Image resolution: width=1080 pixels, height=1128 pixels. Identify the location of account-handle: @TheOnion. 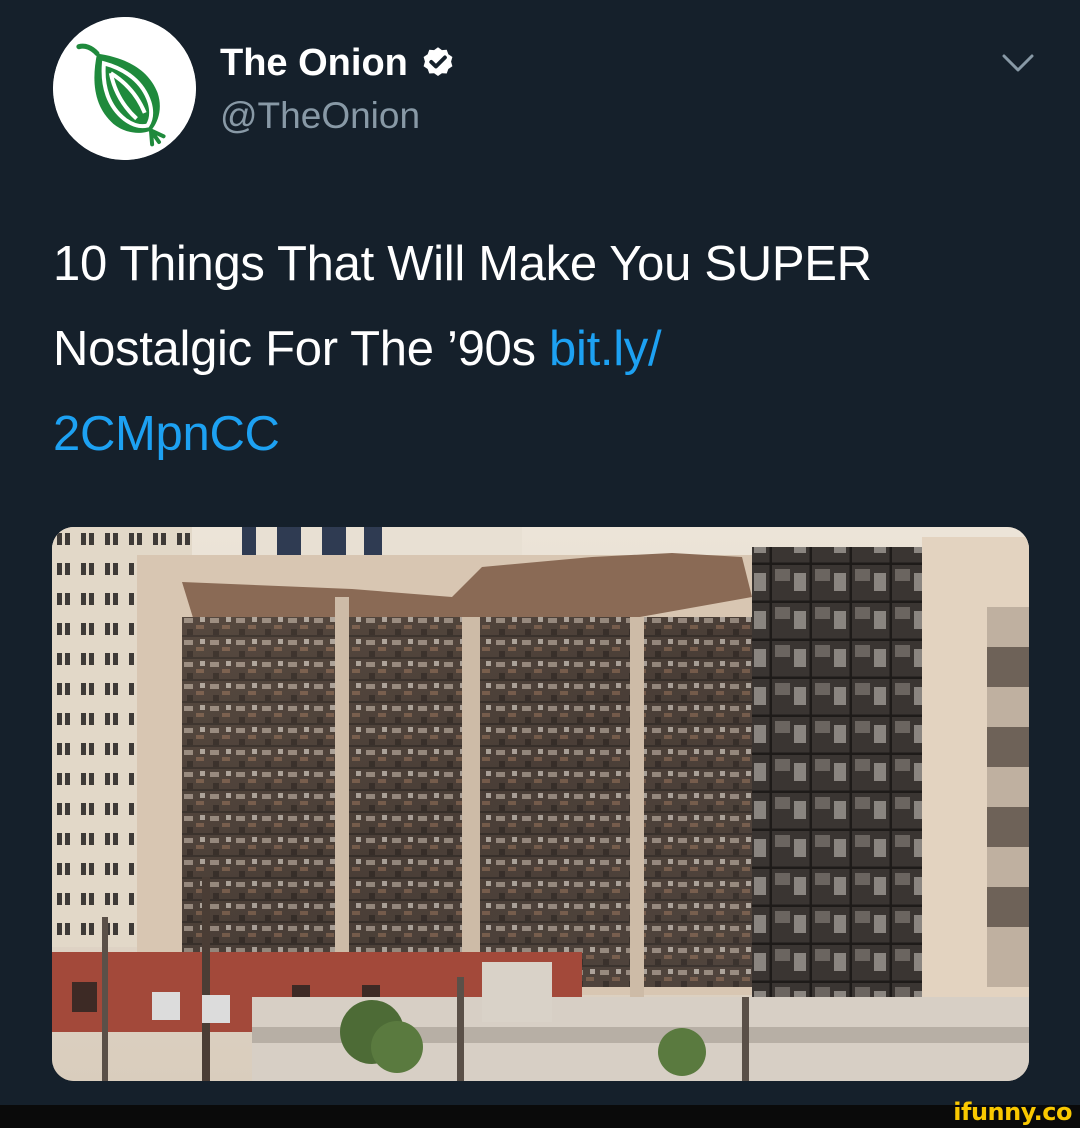
(320, 116).